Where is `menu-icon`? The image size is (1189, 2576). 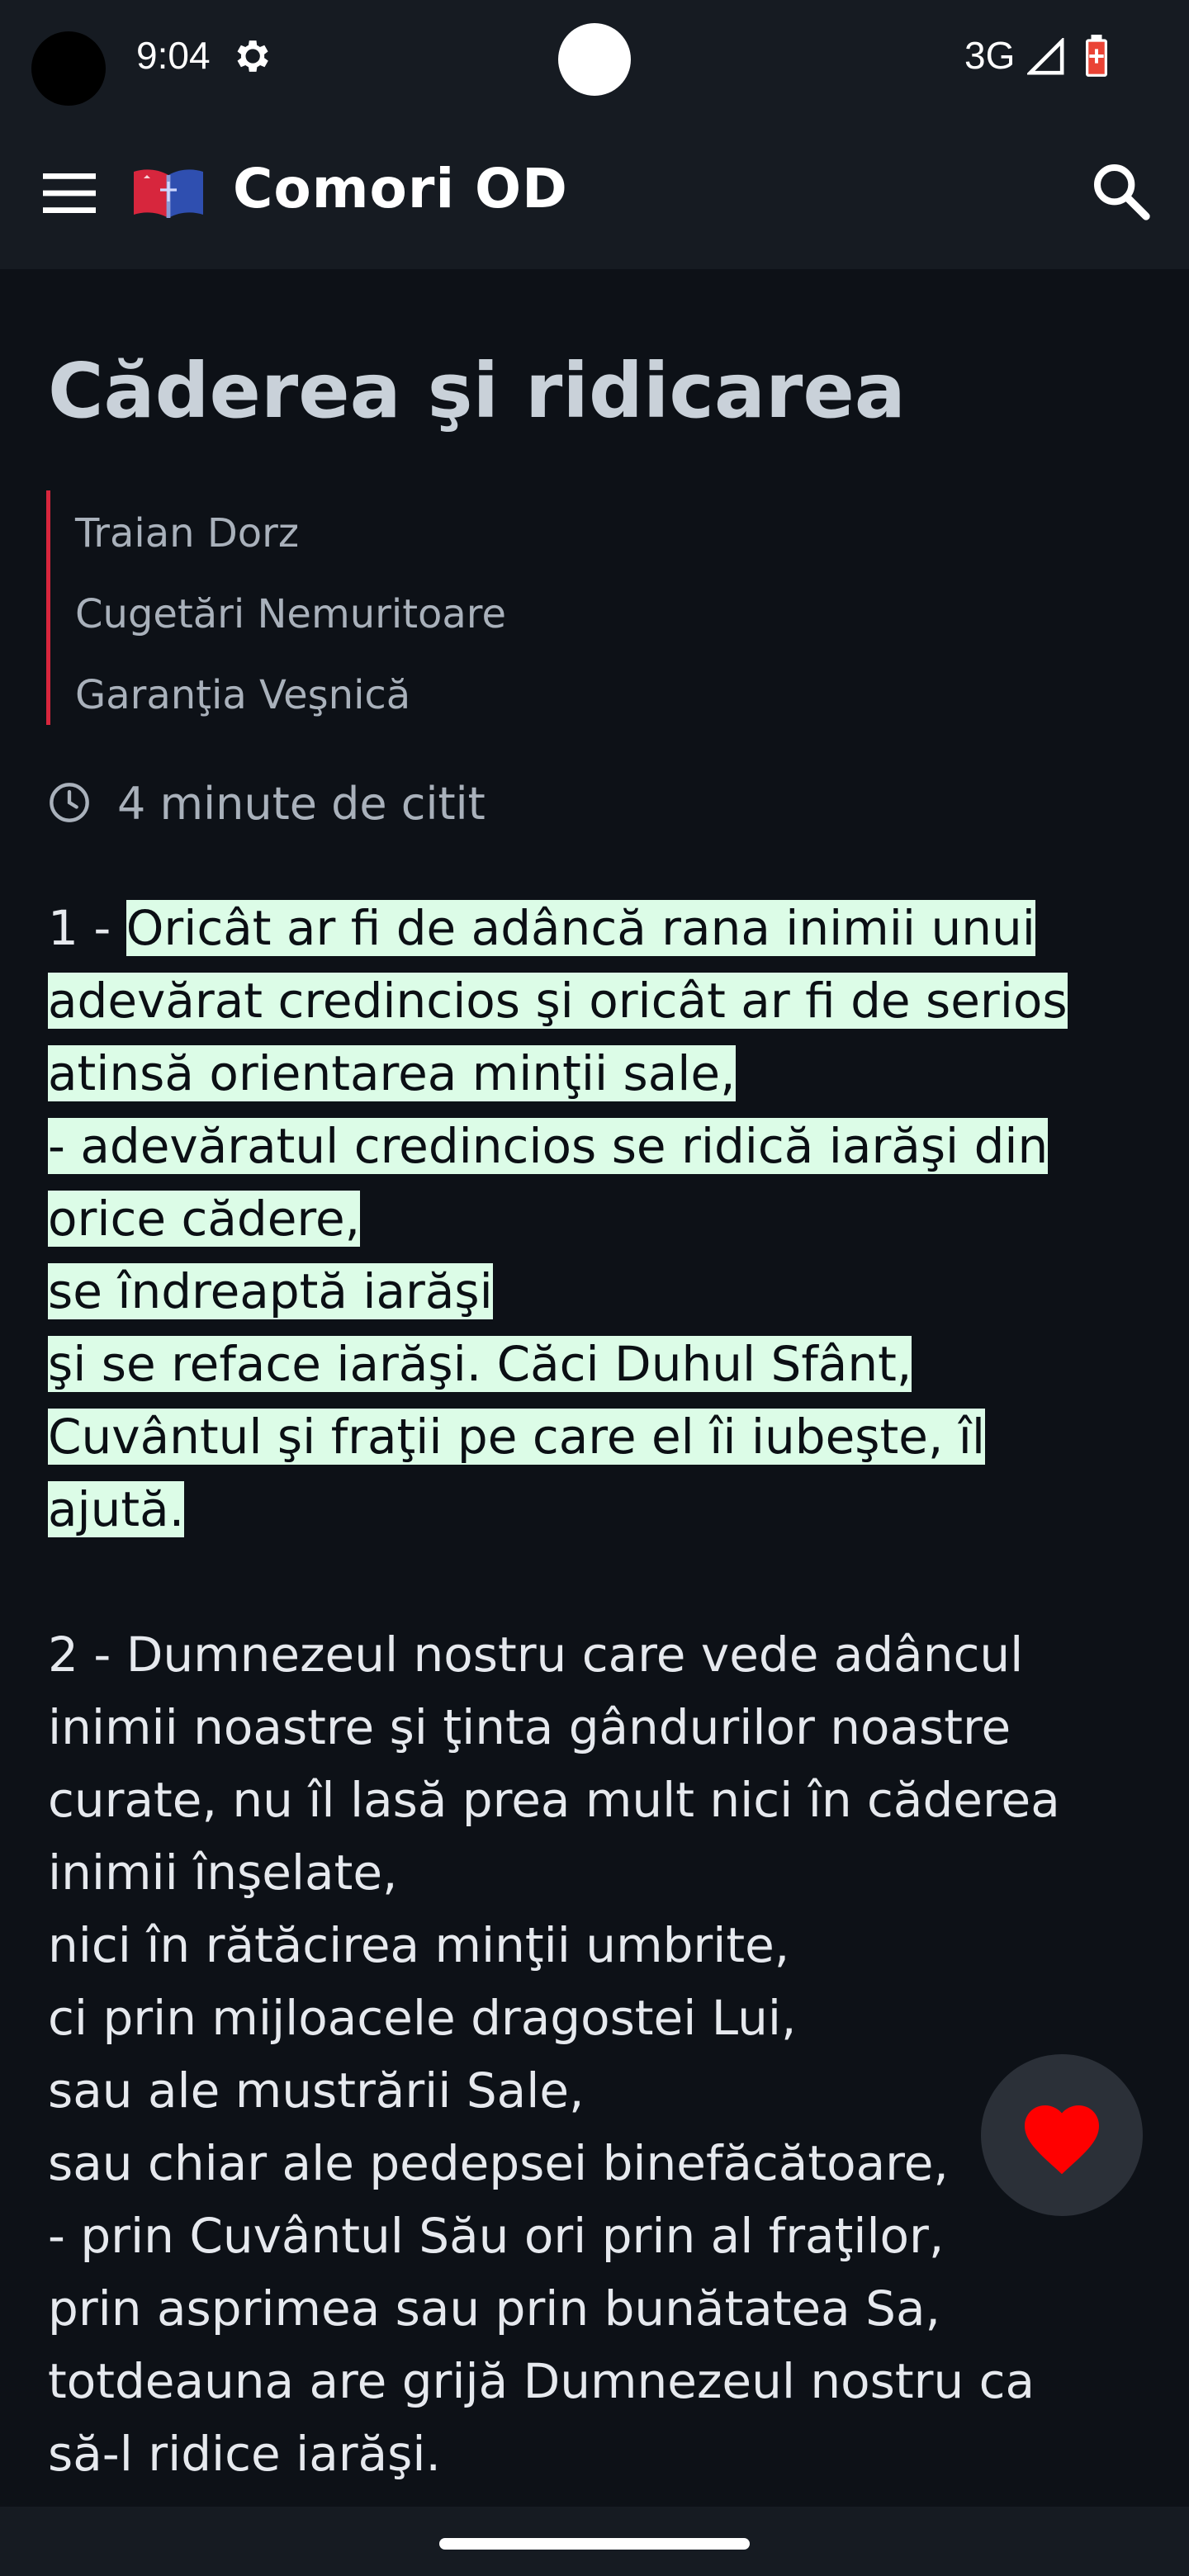
menu-icon is located at coordinates (69, 193).